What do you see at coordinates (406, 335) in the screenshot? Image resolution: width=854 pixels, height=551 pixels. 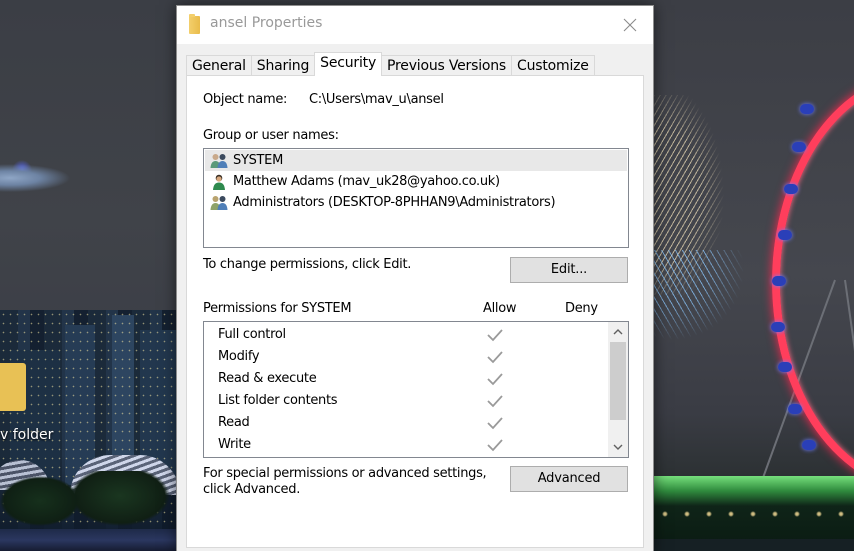 I see `permission-row: Full control` at bounding box center [406, 335].